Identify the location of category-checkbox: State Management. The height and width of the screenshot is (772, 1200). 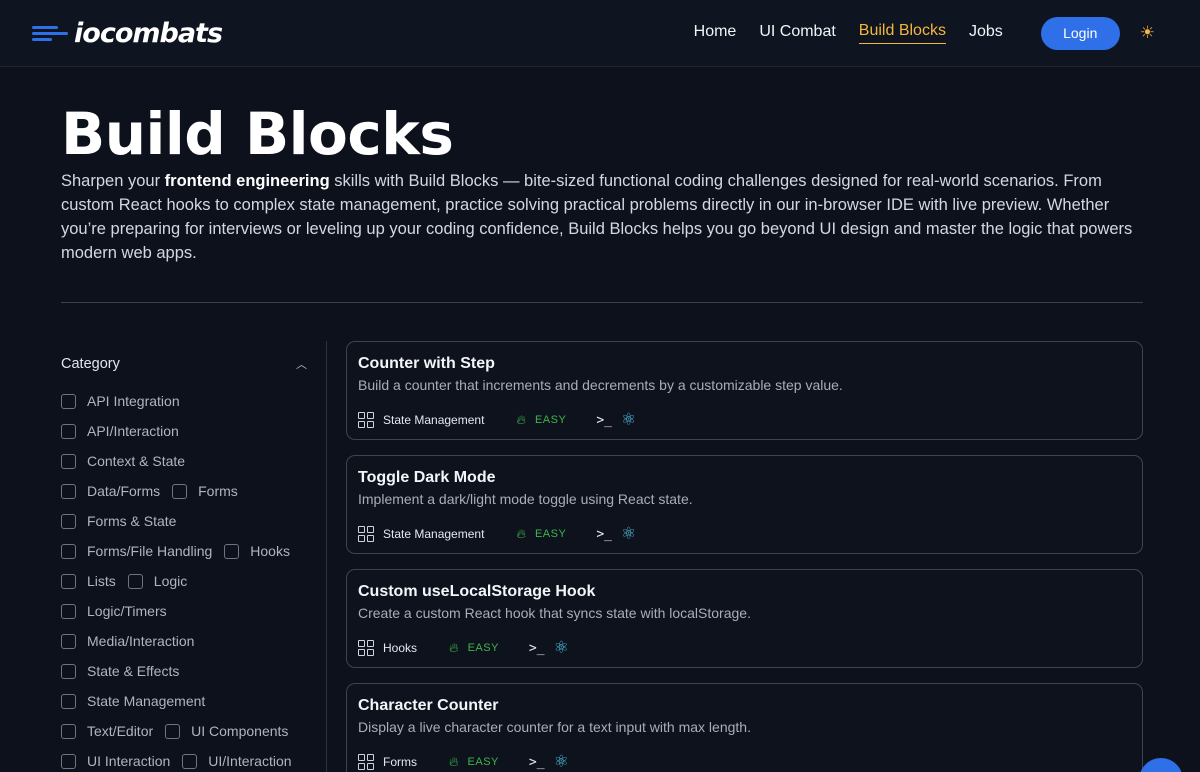
(133, 701).